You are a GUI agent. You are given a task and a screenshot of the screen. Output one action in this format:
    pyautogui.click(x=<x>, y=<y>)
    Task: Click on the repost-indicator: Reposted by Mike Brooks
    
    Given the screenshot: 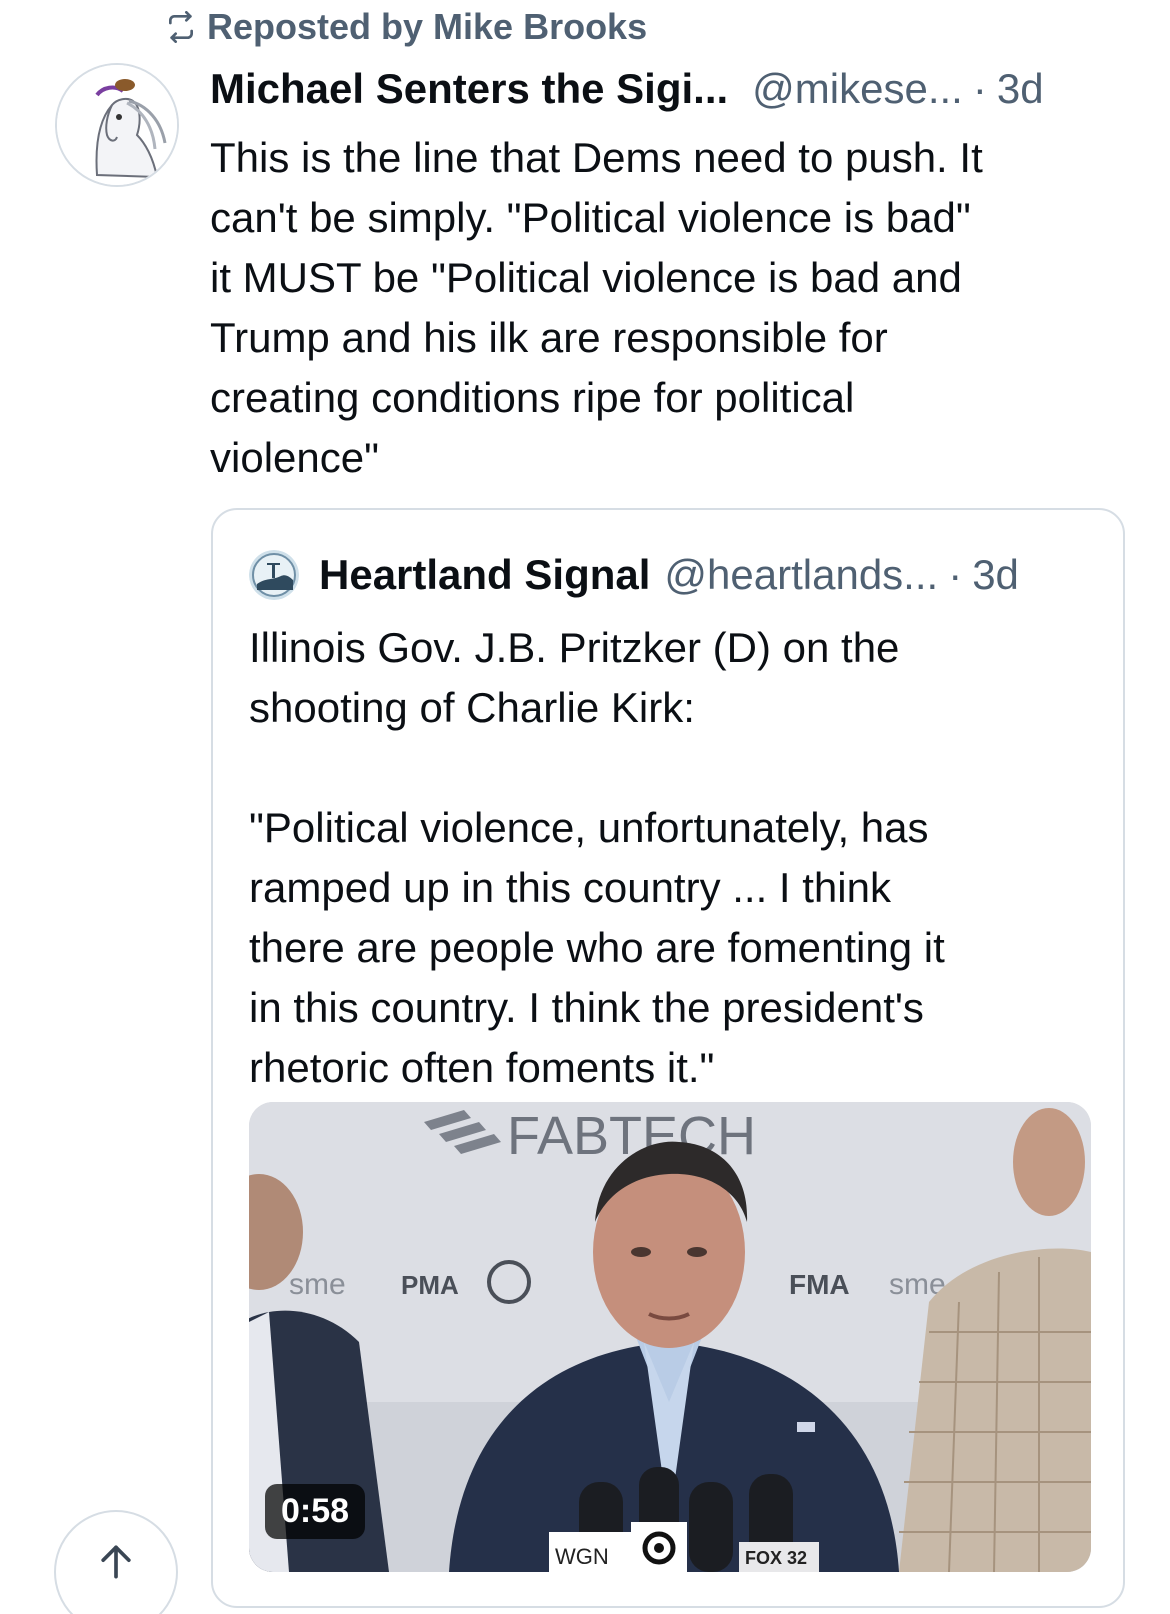 What is the action you would take?
    pyautogui.click(x=406, y=27)
    